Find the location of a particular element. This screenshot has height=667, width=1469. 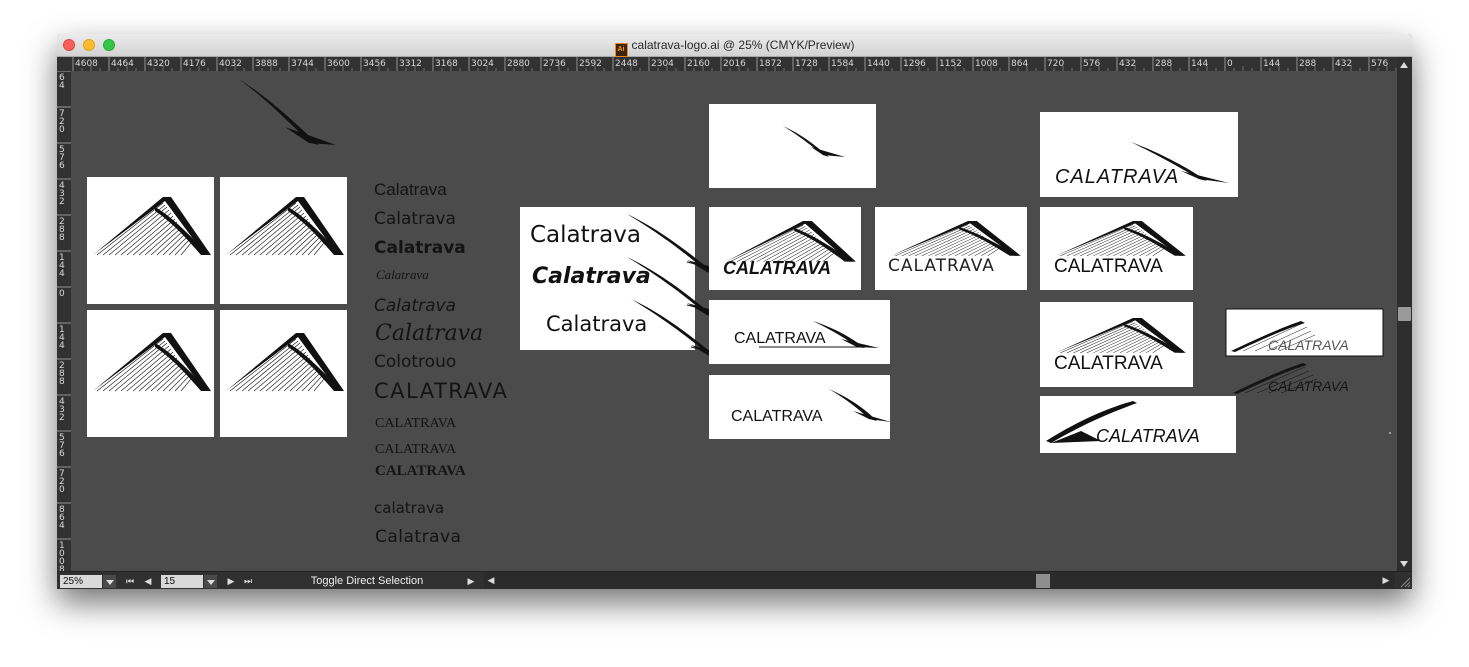

scroll-up-arrow-icon is located at coordinates (1404, 65).